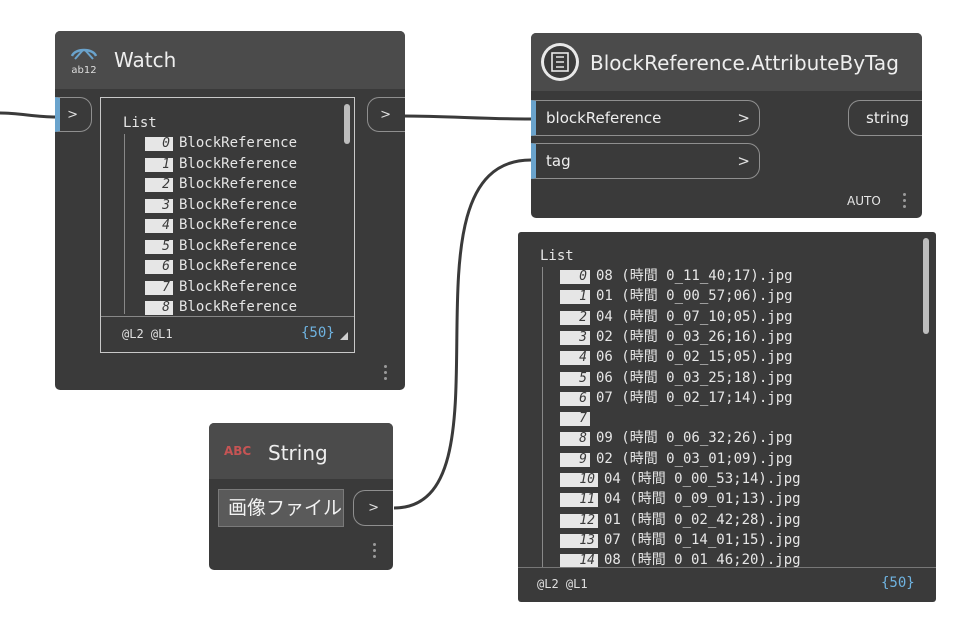 The height and width of the screenshot is (631, 977). Describe the element at coordinates (604, 118) in the screenshot. I see `input-port-label: blockReference` at that location.